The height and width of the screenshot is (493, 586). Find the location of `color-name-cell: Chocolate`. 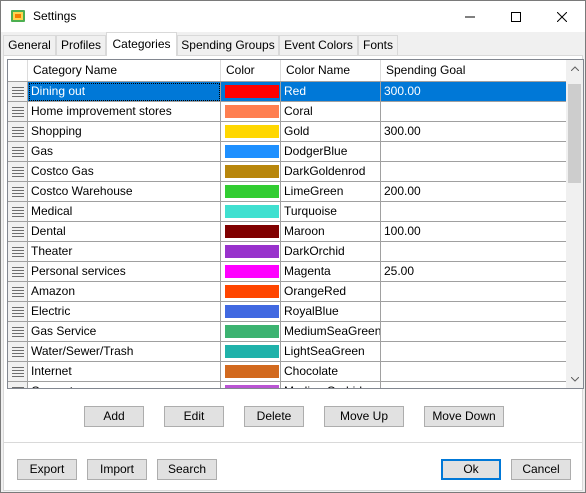

color-name-cell: Chocolate is located at coordinates (331, 372).